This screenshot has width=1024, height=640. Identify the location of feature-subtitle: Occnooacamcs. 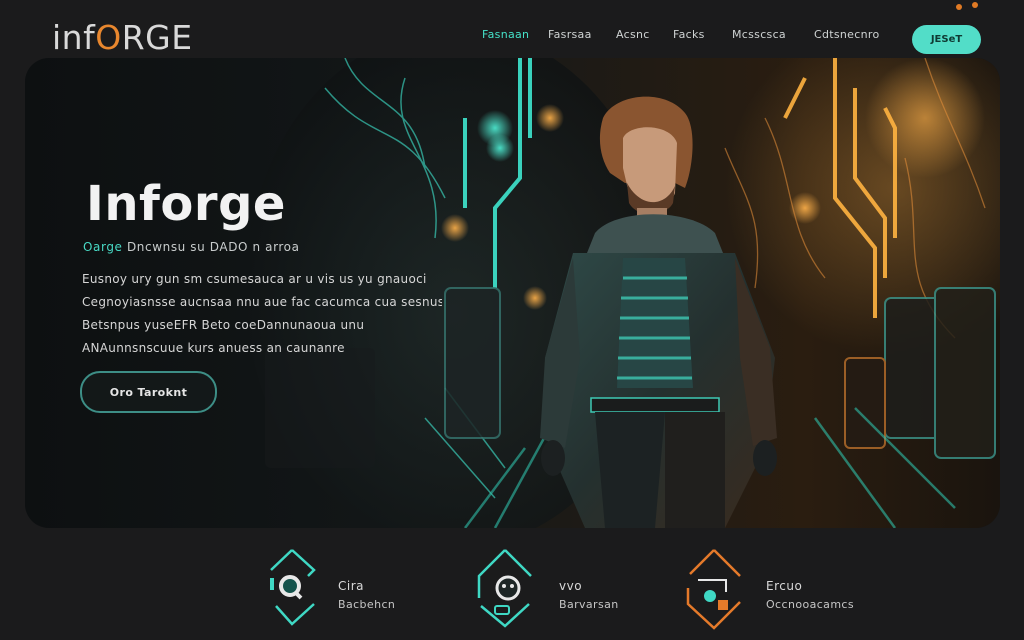
(810, 604).